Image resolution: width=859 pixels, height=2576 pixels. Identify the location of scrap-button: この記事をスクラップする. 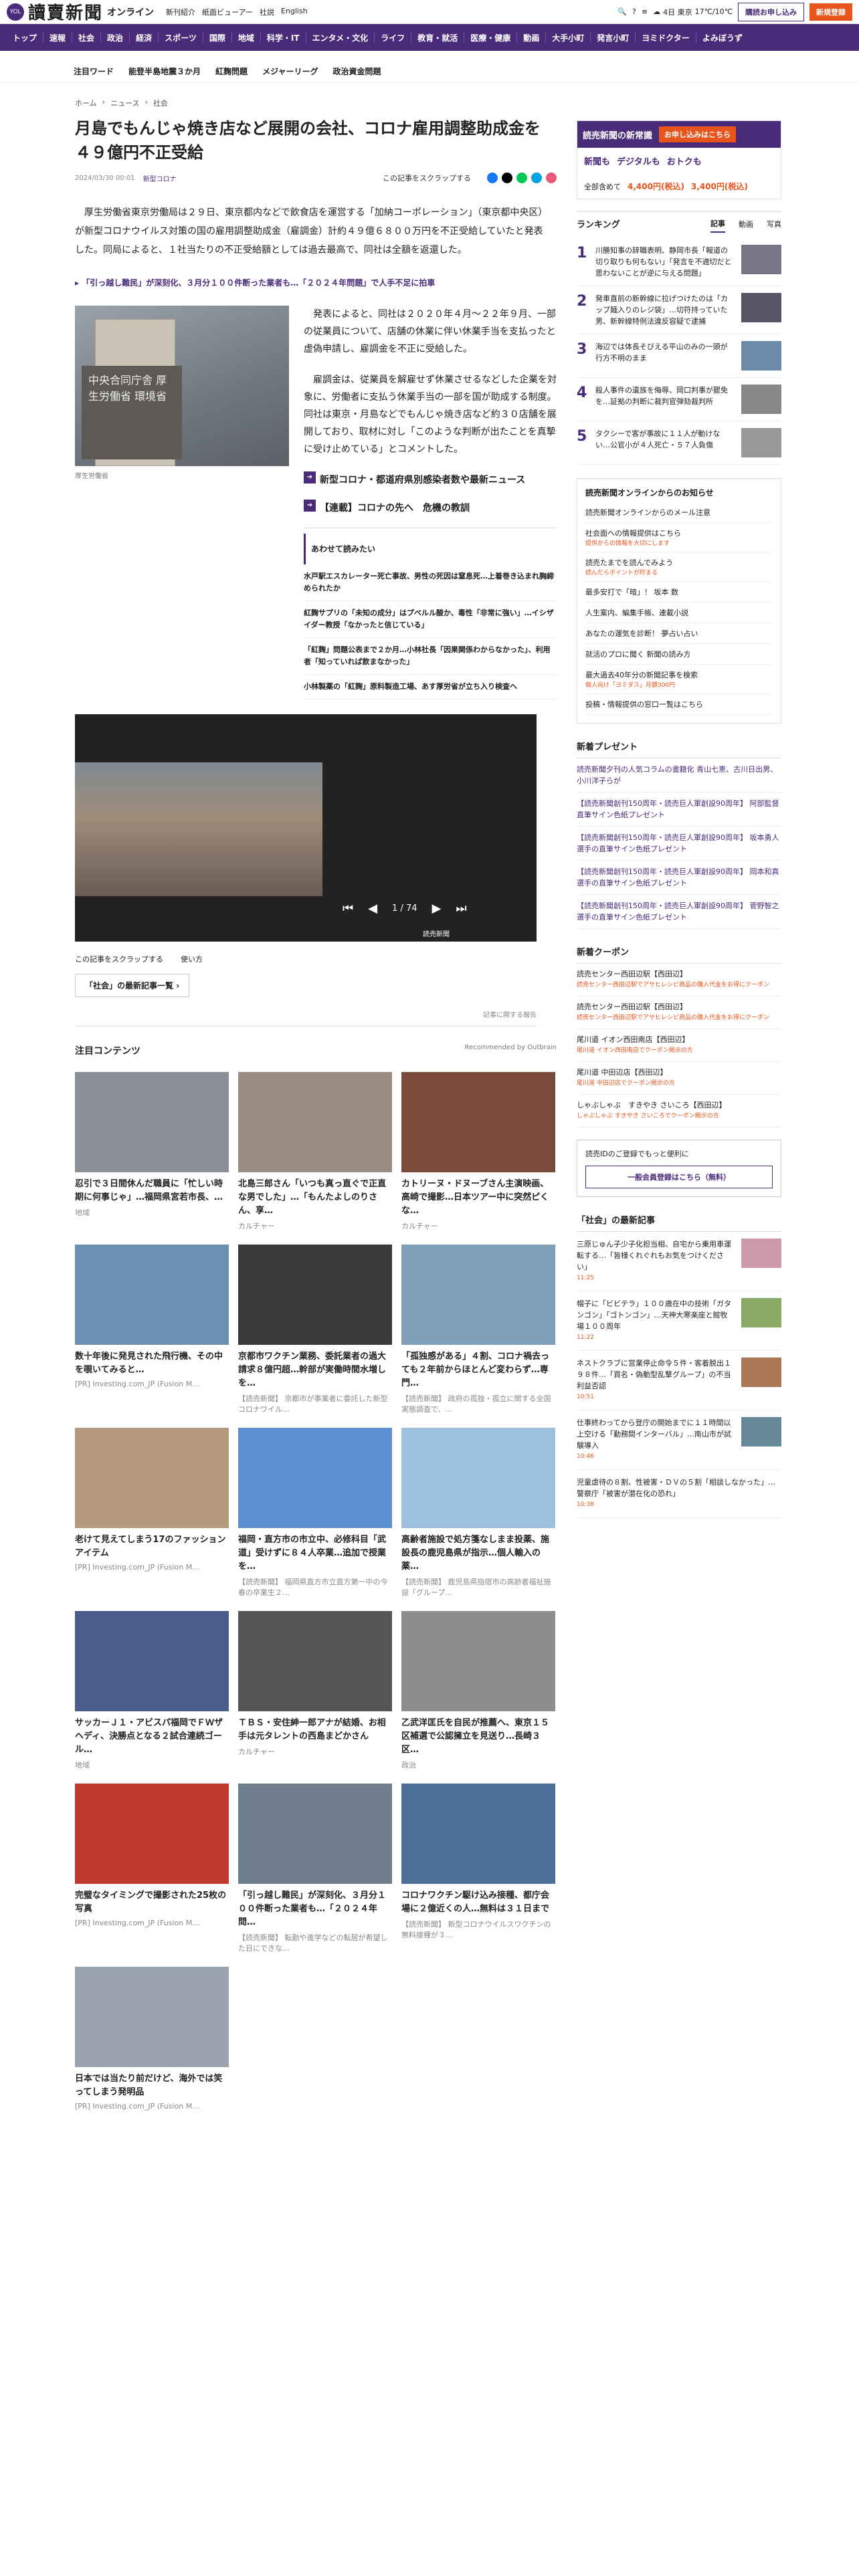
(427, 178).